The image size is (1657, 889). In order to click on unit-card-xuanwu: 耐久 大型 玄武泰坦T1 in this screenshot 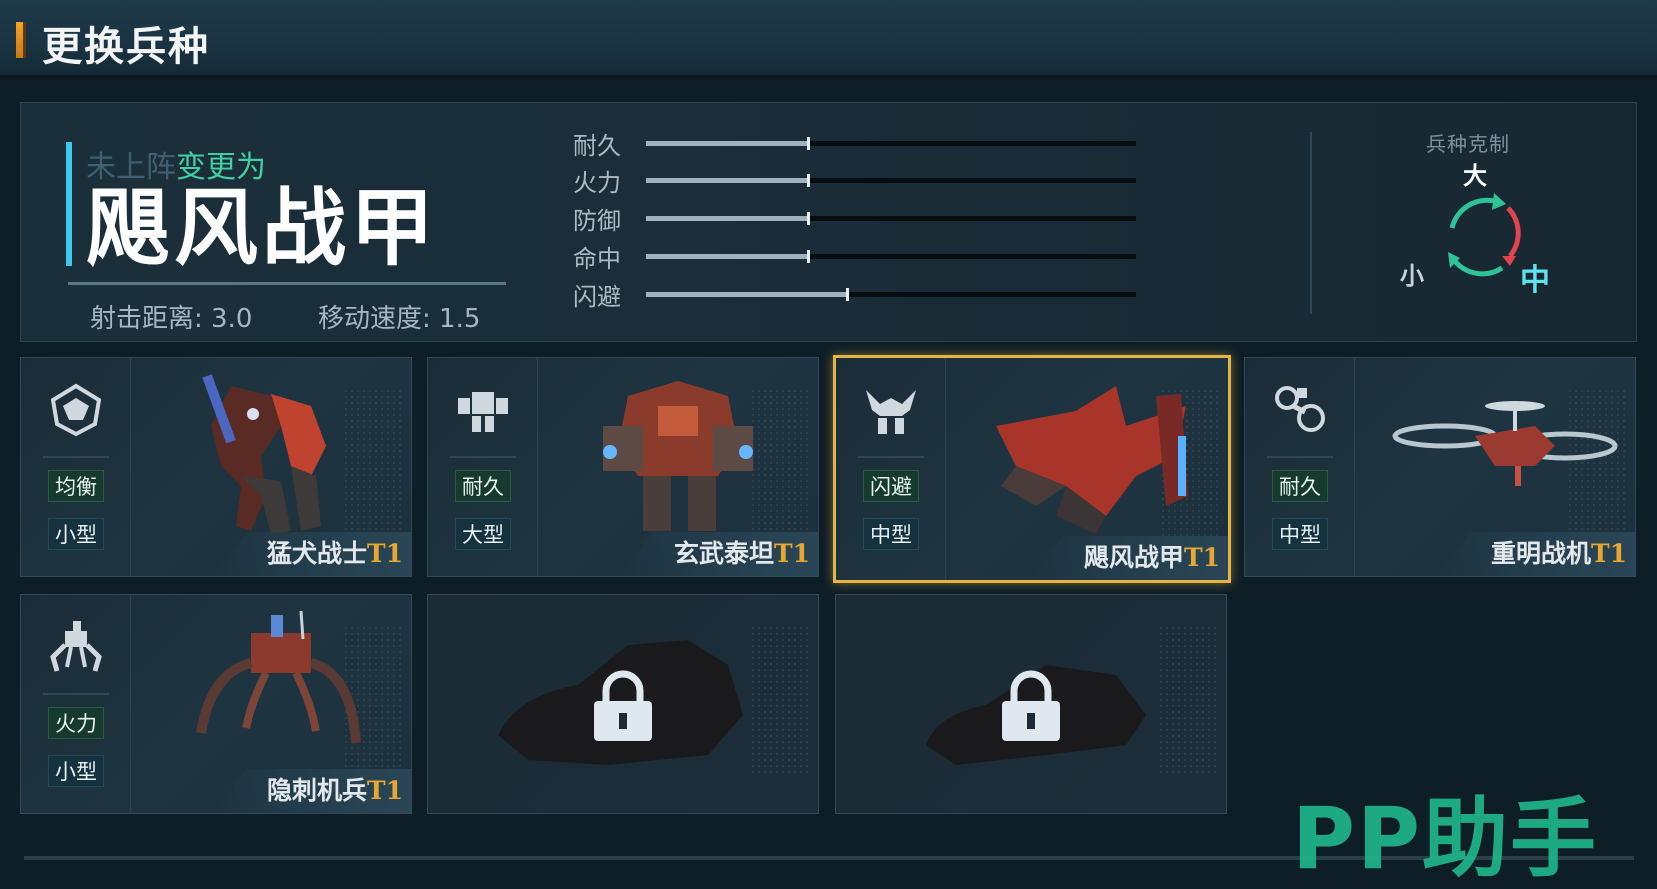, I will do `click(623, 467)`.